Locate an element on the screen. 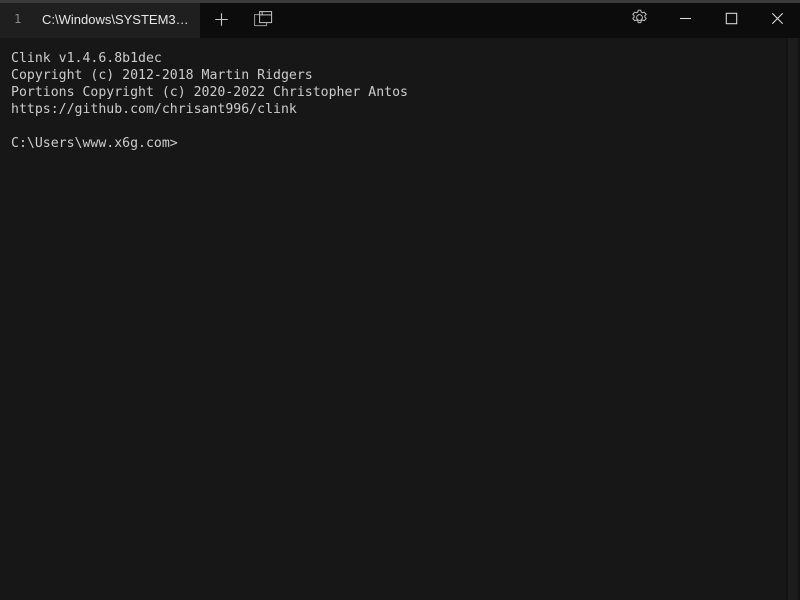 This screenshot has width=800, height=600. terminal-prompt-line: C:\Users\www.x6g.com> is located at coordinates (405, 143).